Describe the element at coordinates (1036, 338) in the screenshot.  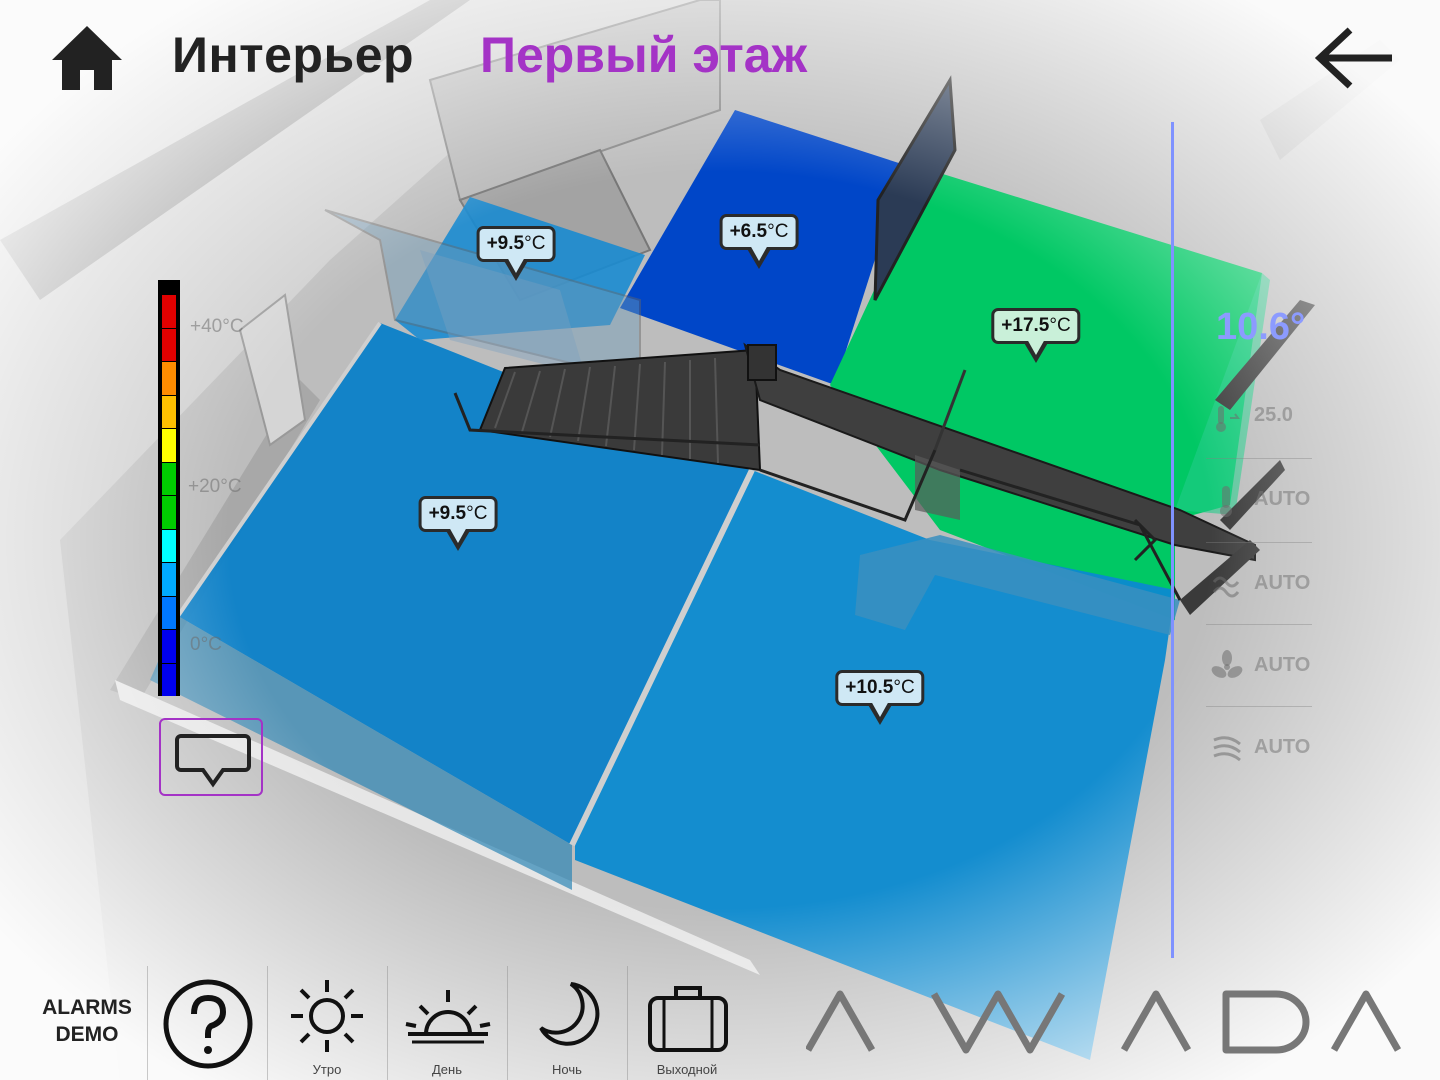
I see `room-temp-label: +17.5°C` at that location.